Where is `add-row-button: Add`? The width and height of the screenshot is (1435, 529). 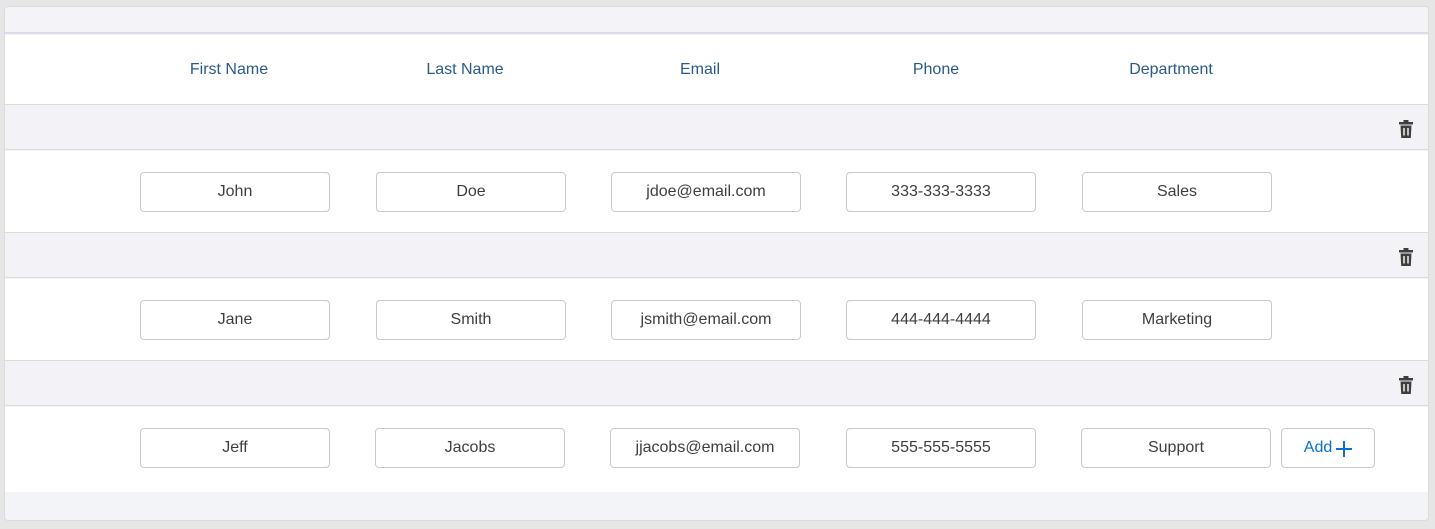 add-row-button: Add is located at coordinates (1328, 448).